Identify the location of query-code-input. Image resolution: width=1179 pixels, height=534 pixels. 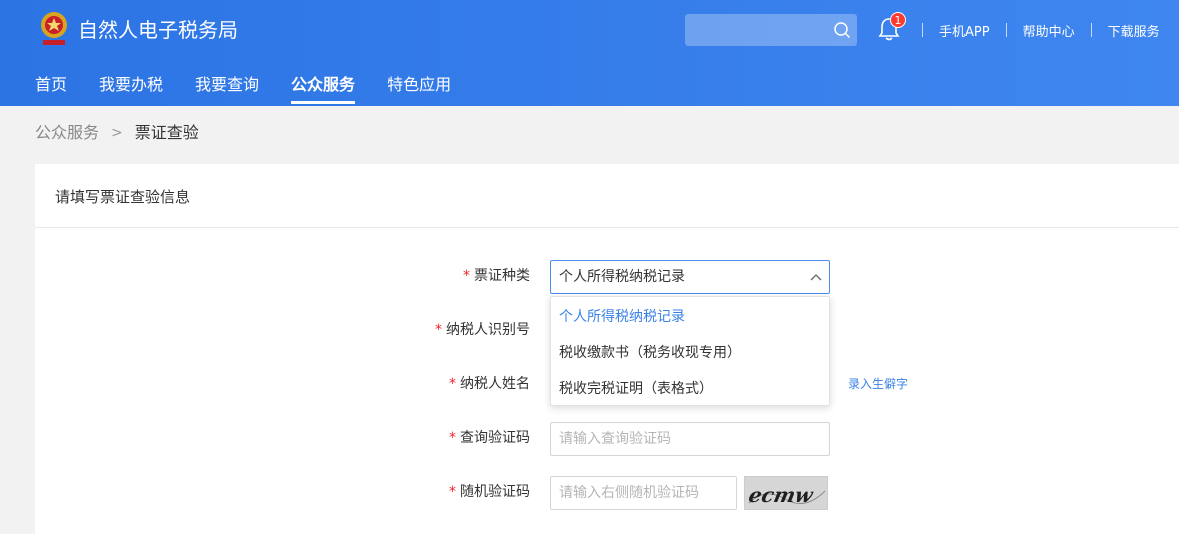
(690, 439).